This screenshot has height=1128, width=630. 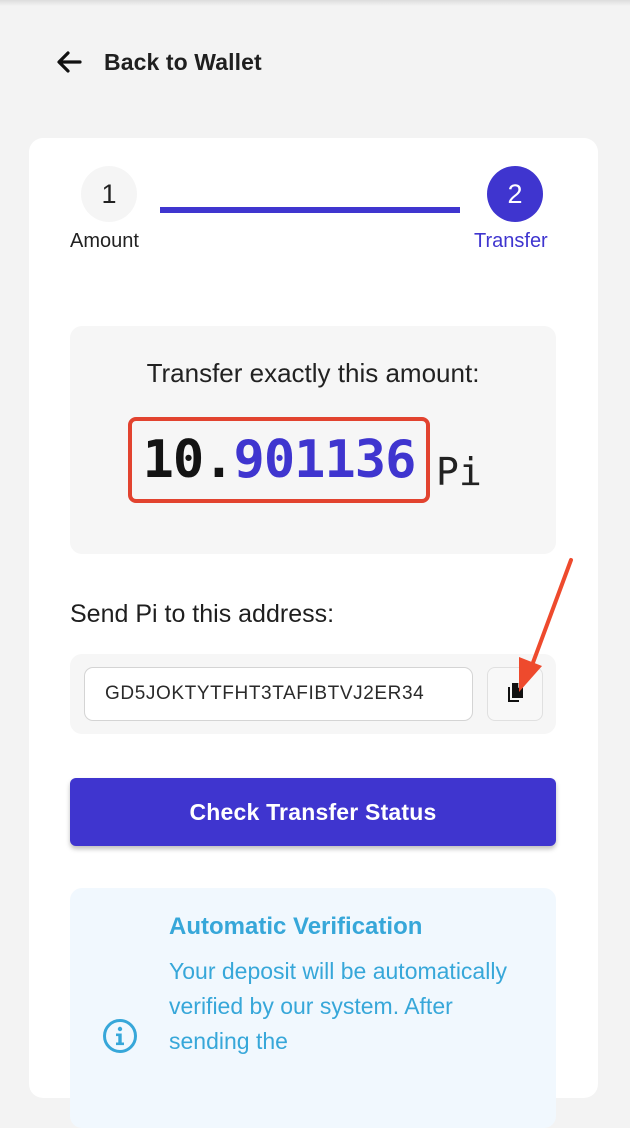 What do you see at coordinates (296, 926) in the screenshot?
I see `info-title: Automatic Verification` at bounding box center [296, 926].